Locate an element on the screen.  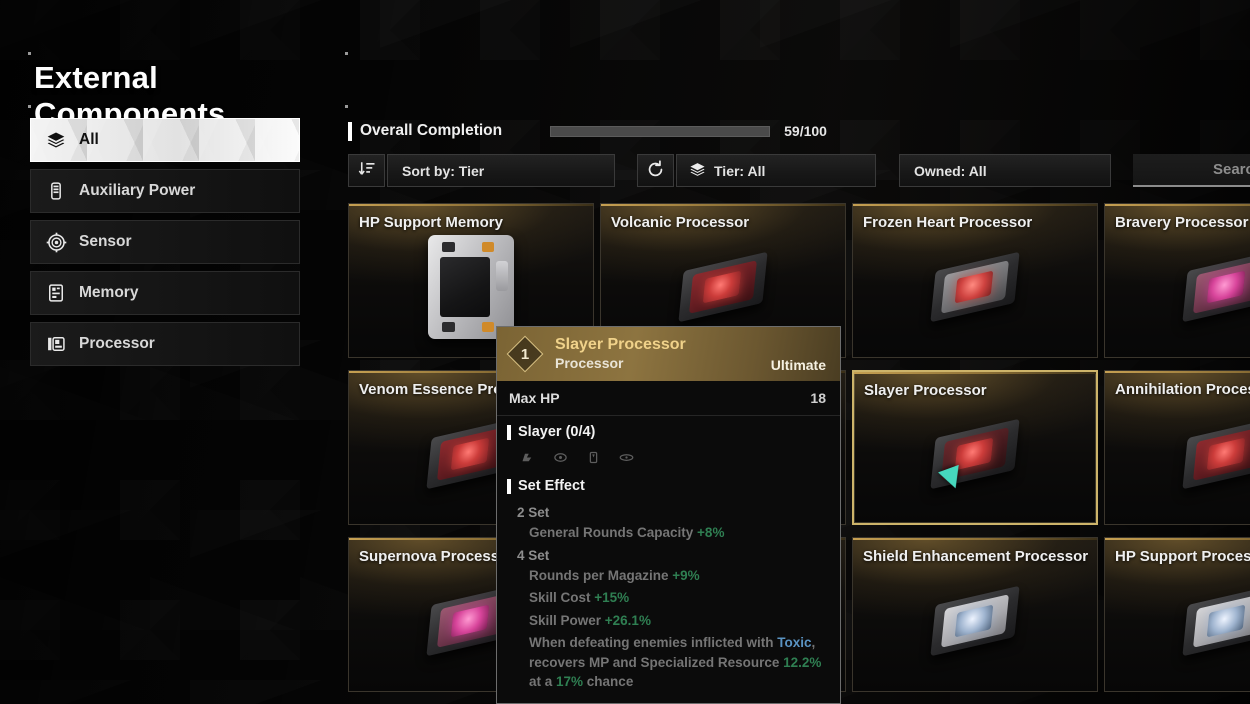
tier-badge-icon: 1 is located at coordinates (525, 354).